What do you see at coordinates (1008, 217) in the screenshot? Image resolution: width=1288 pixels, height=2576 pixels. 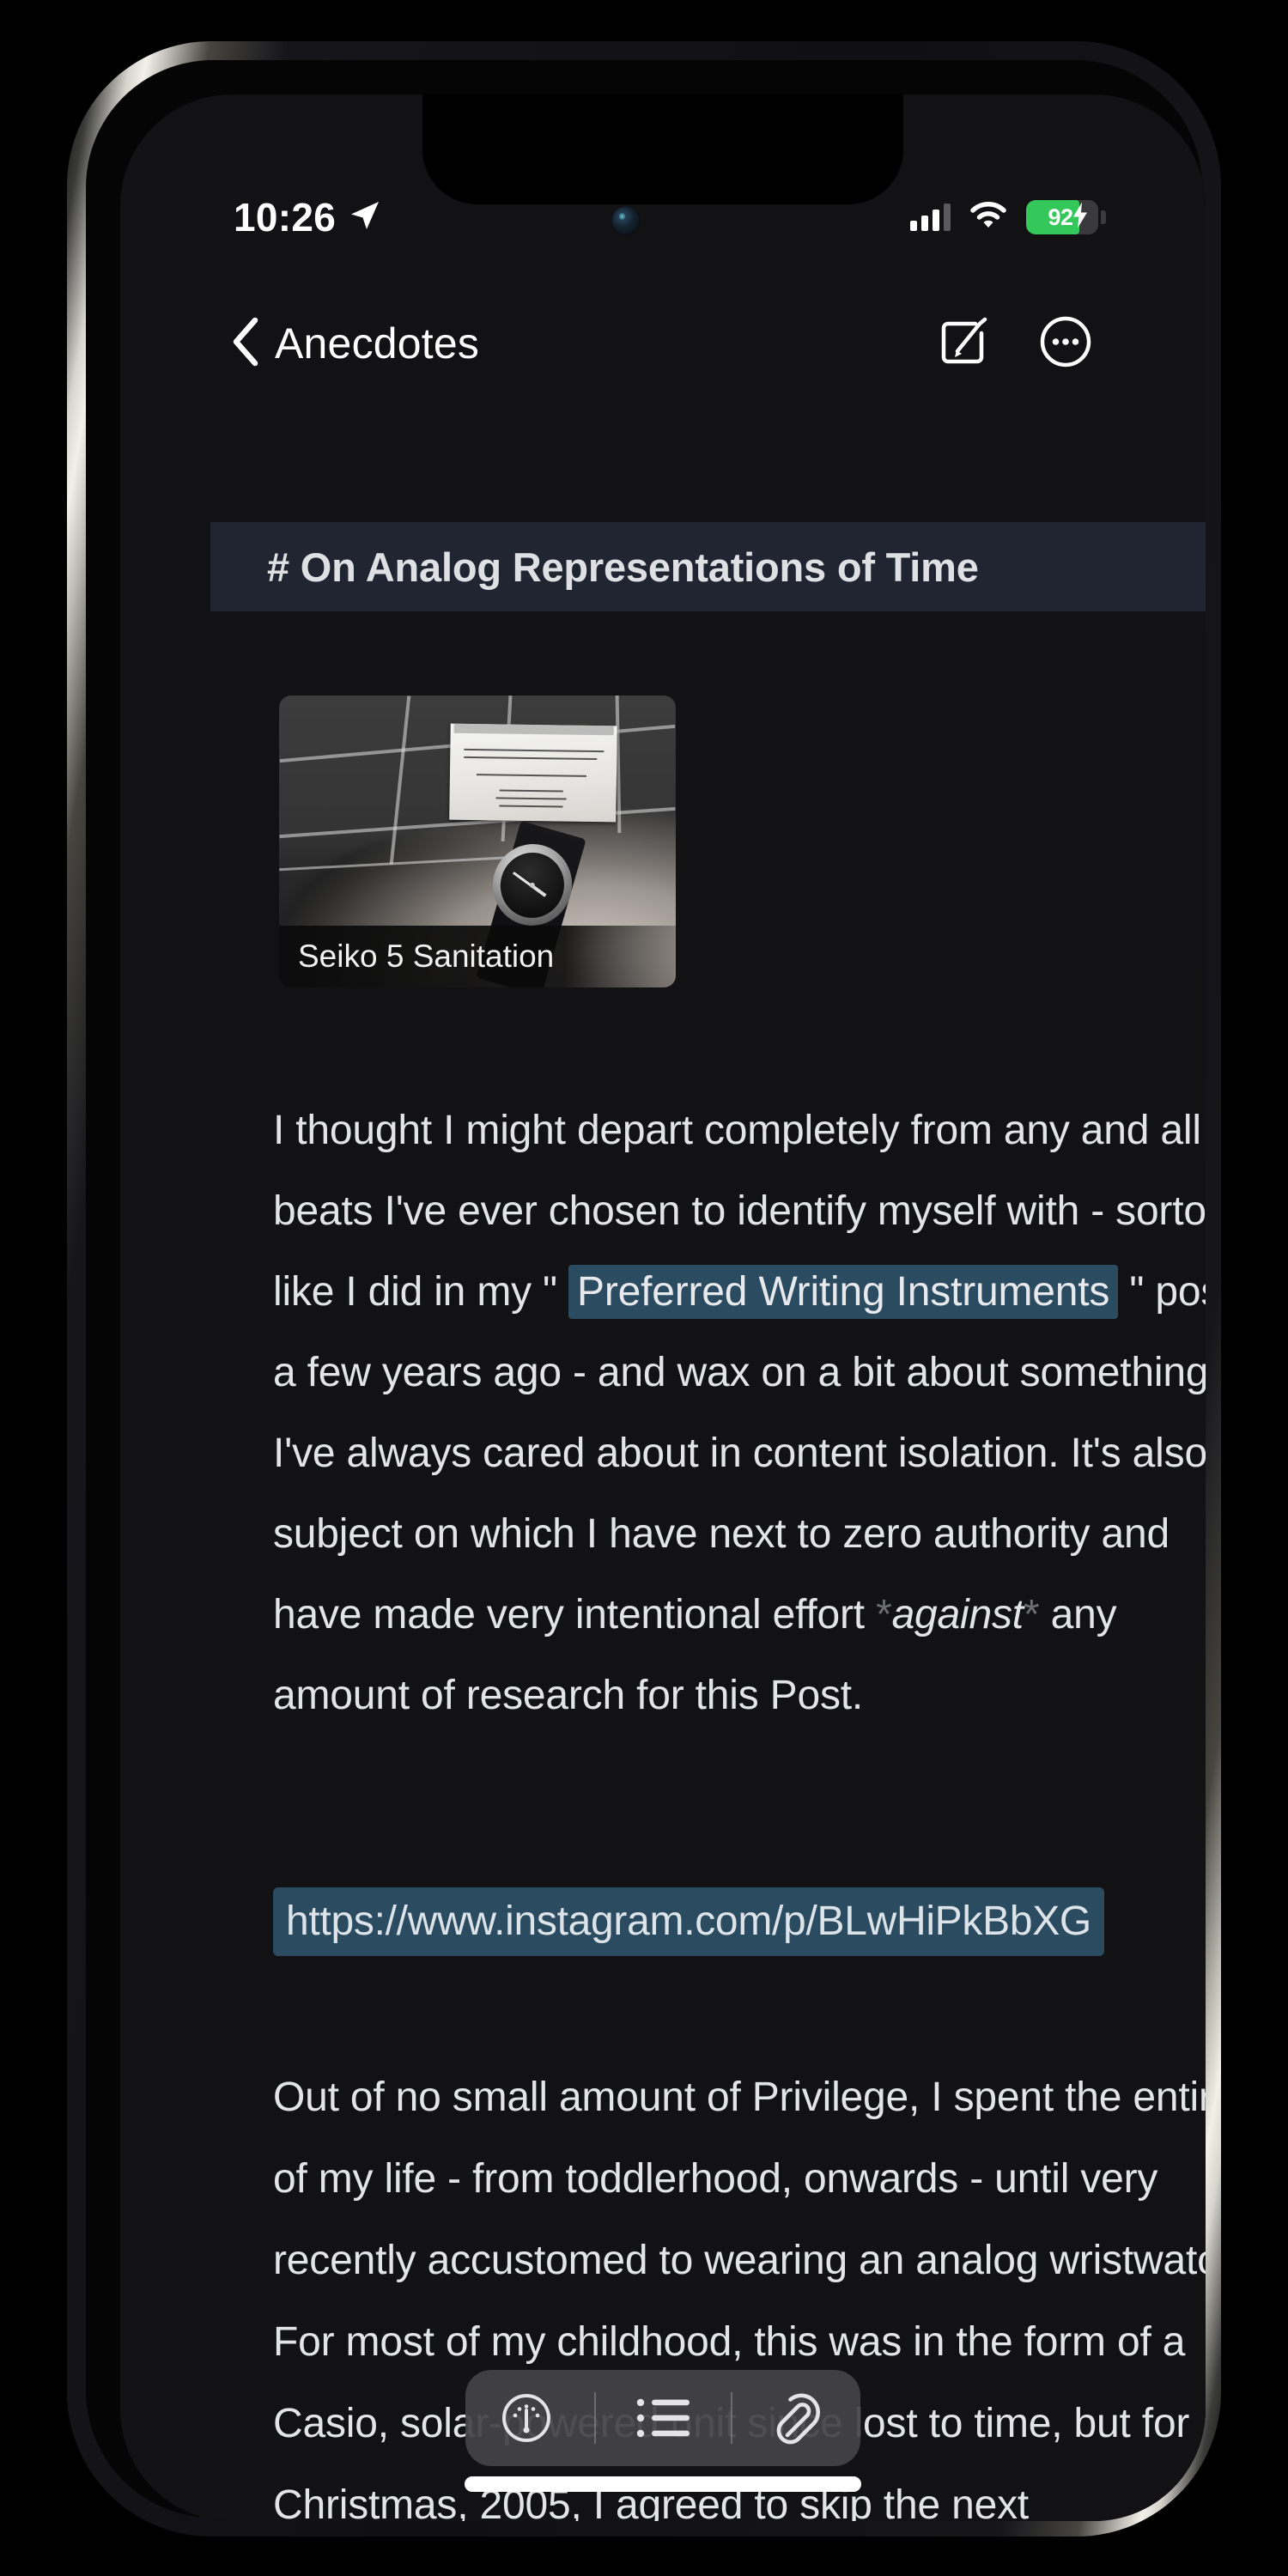 I see `status-icons-group: 92` at bounding box center [1008, 217].